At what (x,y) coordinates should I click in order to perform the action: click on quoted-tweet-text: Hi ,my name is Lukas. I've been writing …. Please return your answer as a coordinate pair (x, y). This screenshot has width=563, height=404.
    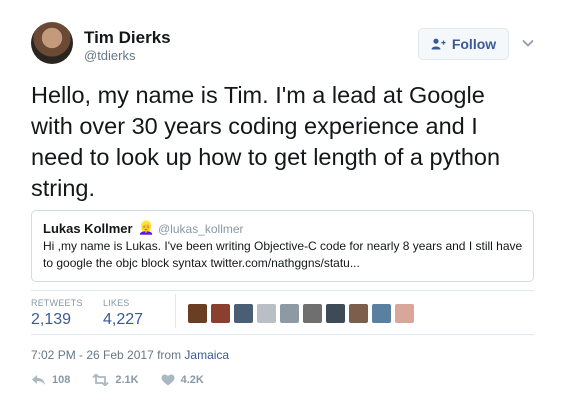
    Looking at the image, I should click on (283, 254).